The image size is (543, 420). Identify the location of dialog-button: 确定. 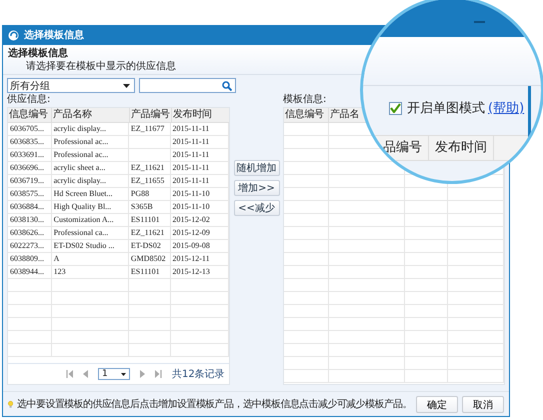
(437, 404).